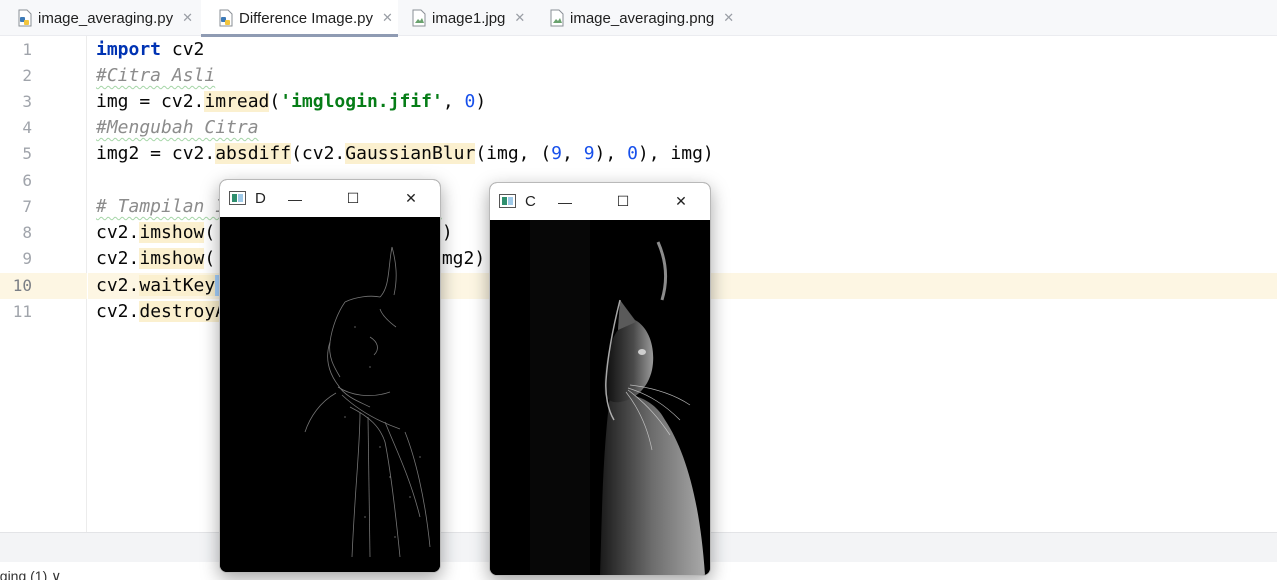 This screenshot has width=1277, height=580. What do you see at coordinates (22, 311) in the screenshot?
I see `line-number: 11` at bounding box center [22, 311].